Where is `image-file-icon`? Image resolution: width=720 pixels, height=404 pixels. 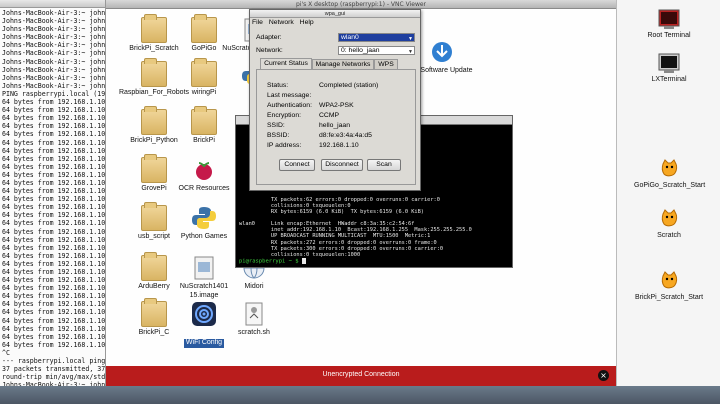 image-file-icon is located at coordinates (204, 268).